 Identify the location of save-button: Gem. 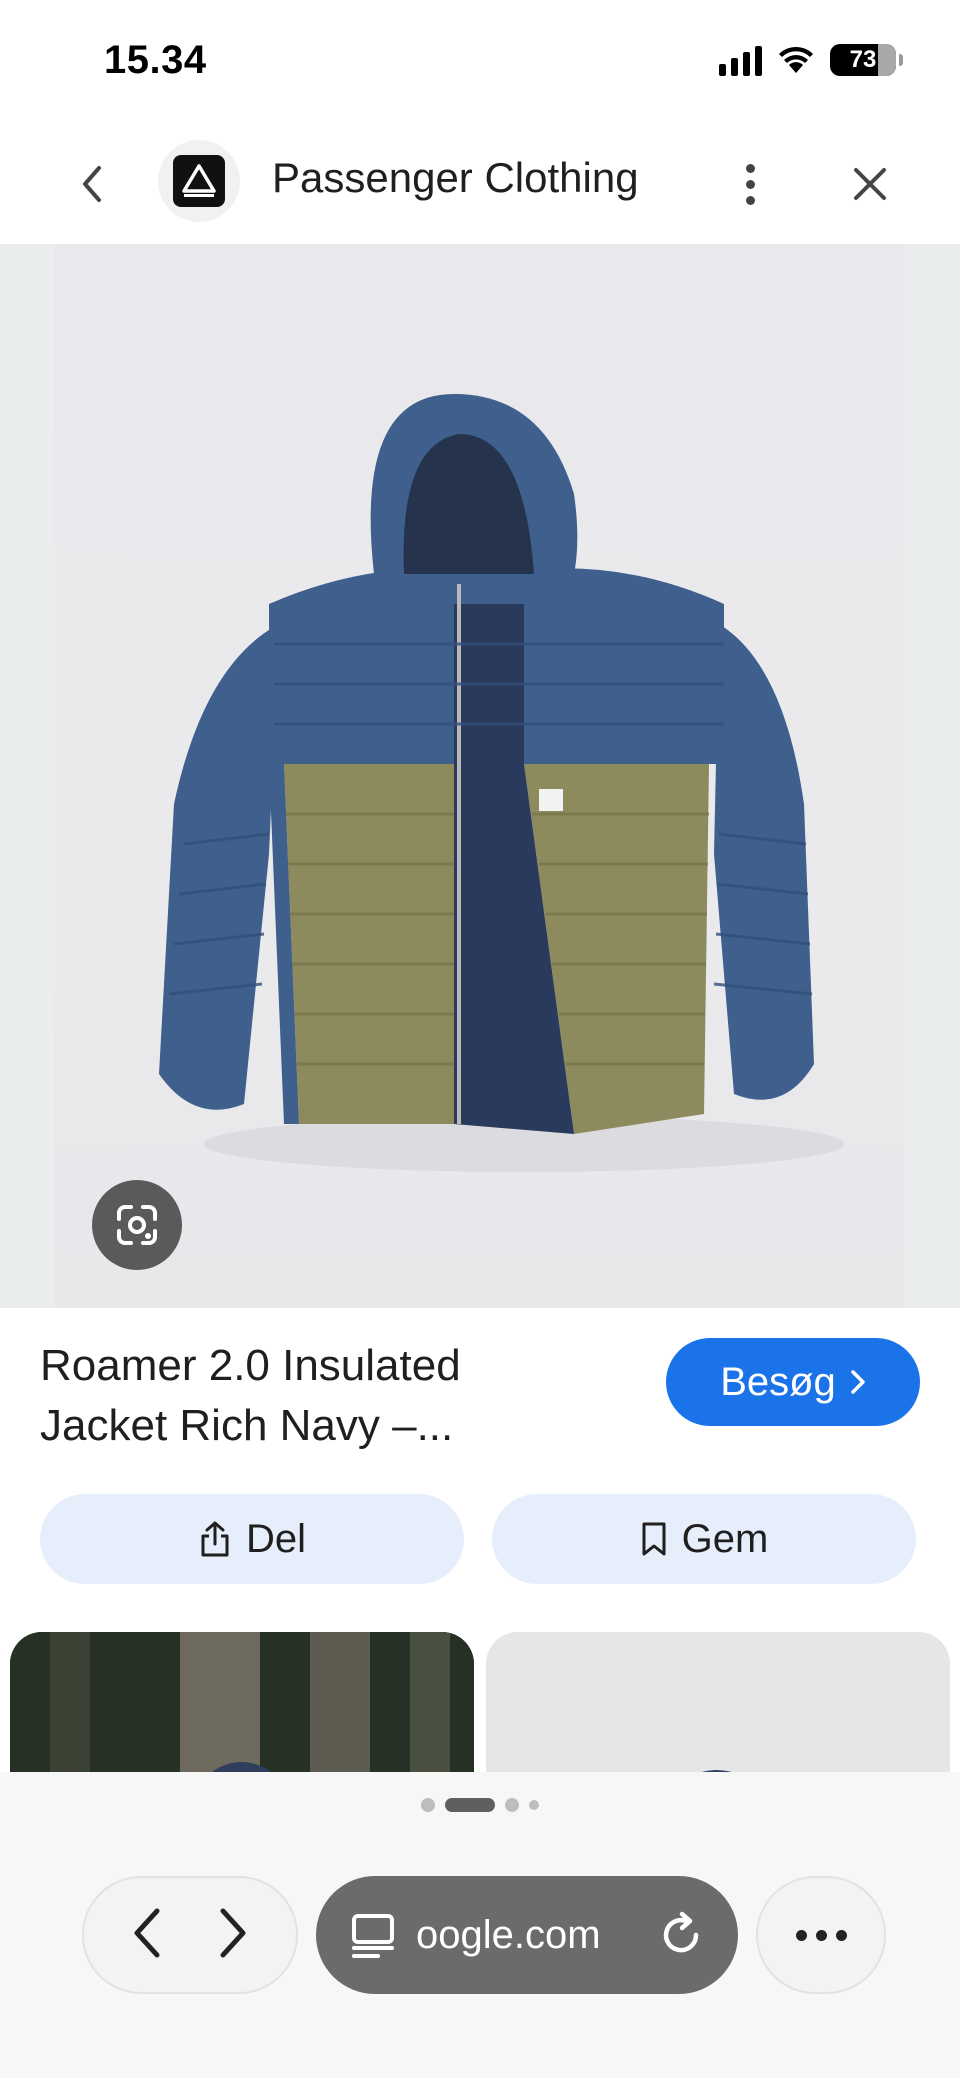
(704, 1539).